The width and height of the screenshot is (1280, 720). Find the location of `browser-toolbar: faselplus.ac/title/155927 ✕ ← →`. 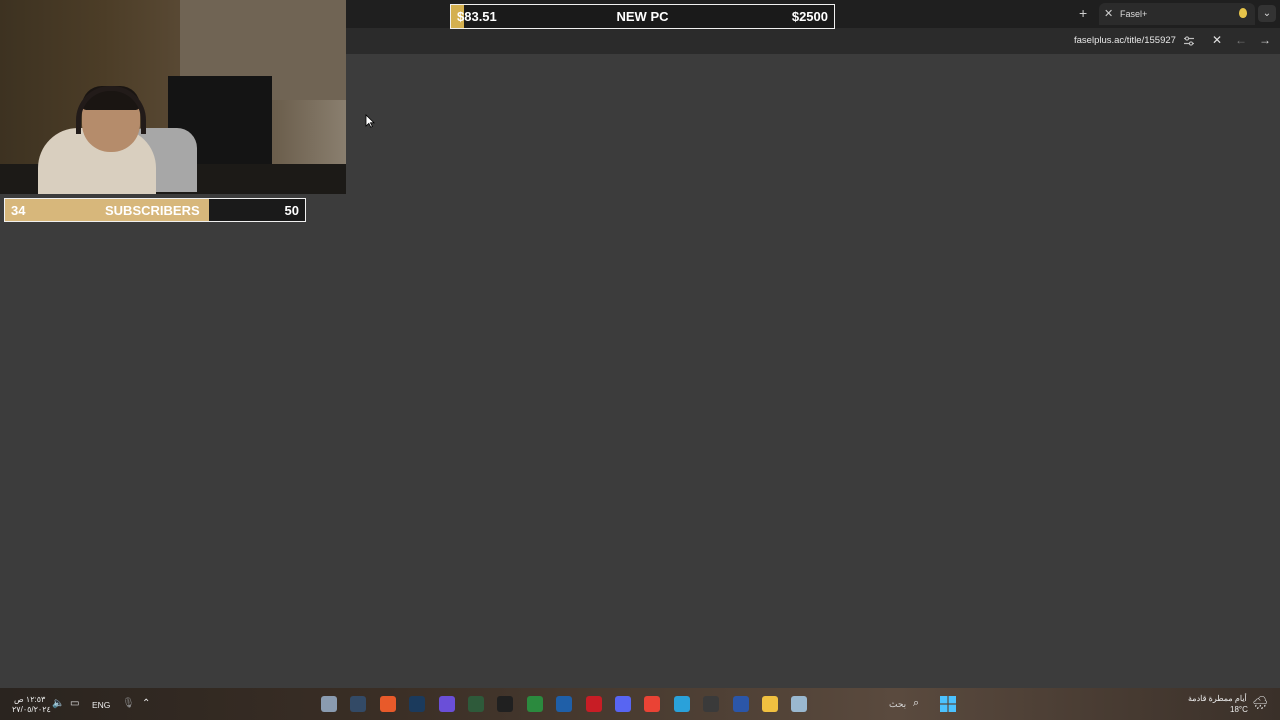

browser-toolbar: faselplus.ac/title/155927 ✕ ← → is located at coordinates (813, 41).